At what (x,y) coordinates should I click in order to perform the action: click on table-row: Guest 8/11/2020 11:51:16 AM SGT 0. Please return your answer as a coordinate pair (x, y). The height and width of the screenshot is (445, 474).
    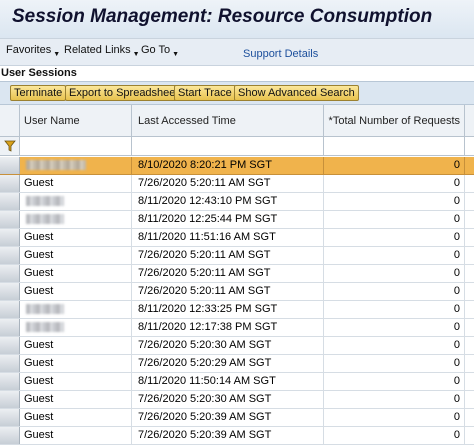
    Looking at the image, I should click on (237, 238).